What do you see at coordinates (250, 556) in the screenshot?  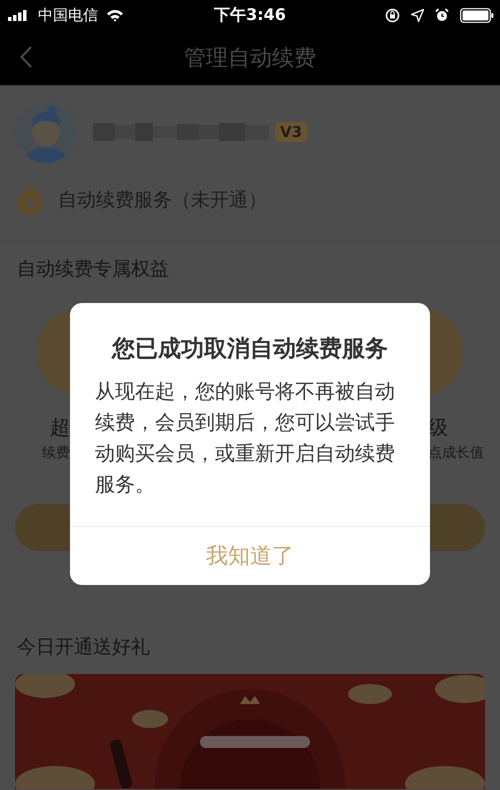 I see `confirm-button: 我知道了` at bounding box center [250, 556].